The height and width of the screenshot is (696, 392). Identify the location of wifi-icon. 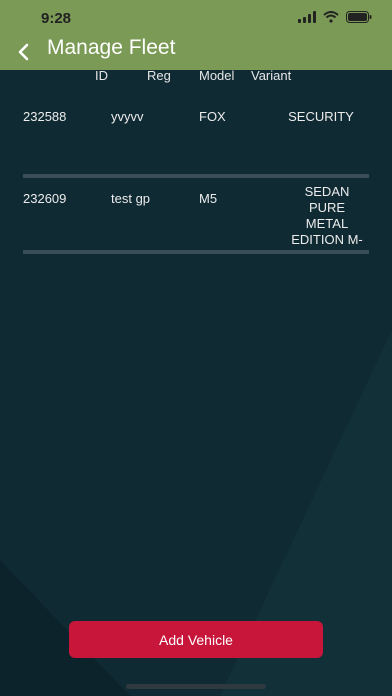
(331, 17).